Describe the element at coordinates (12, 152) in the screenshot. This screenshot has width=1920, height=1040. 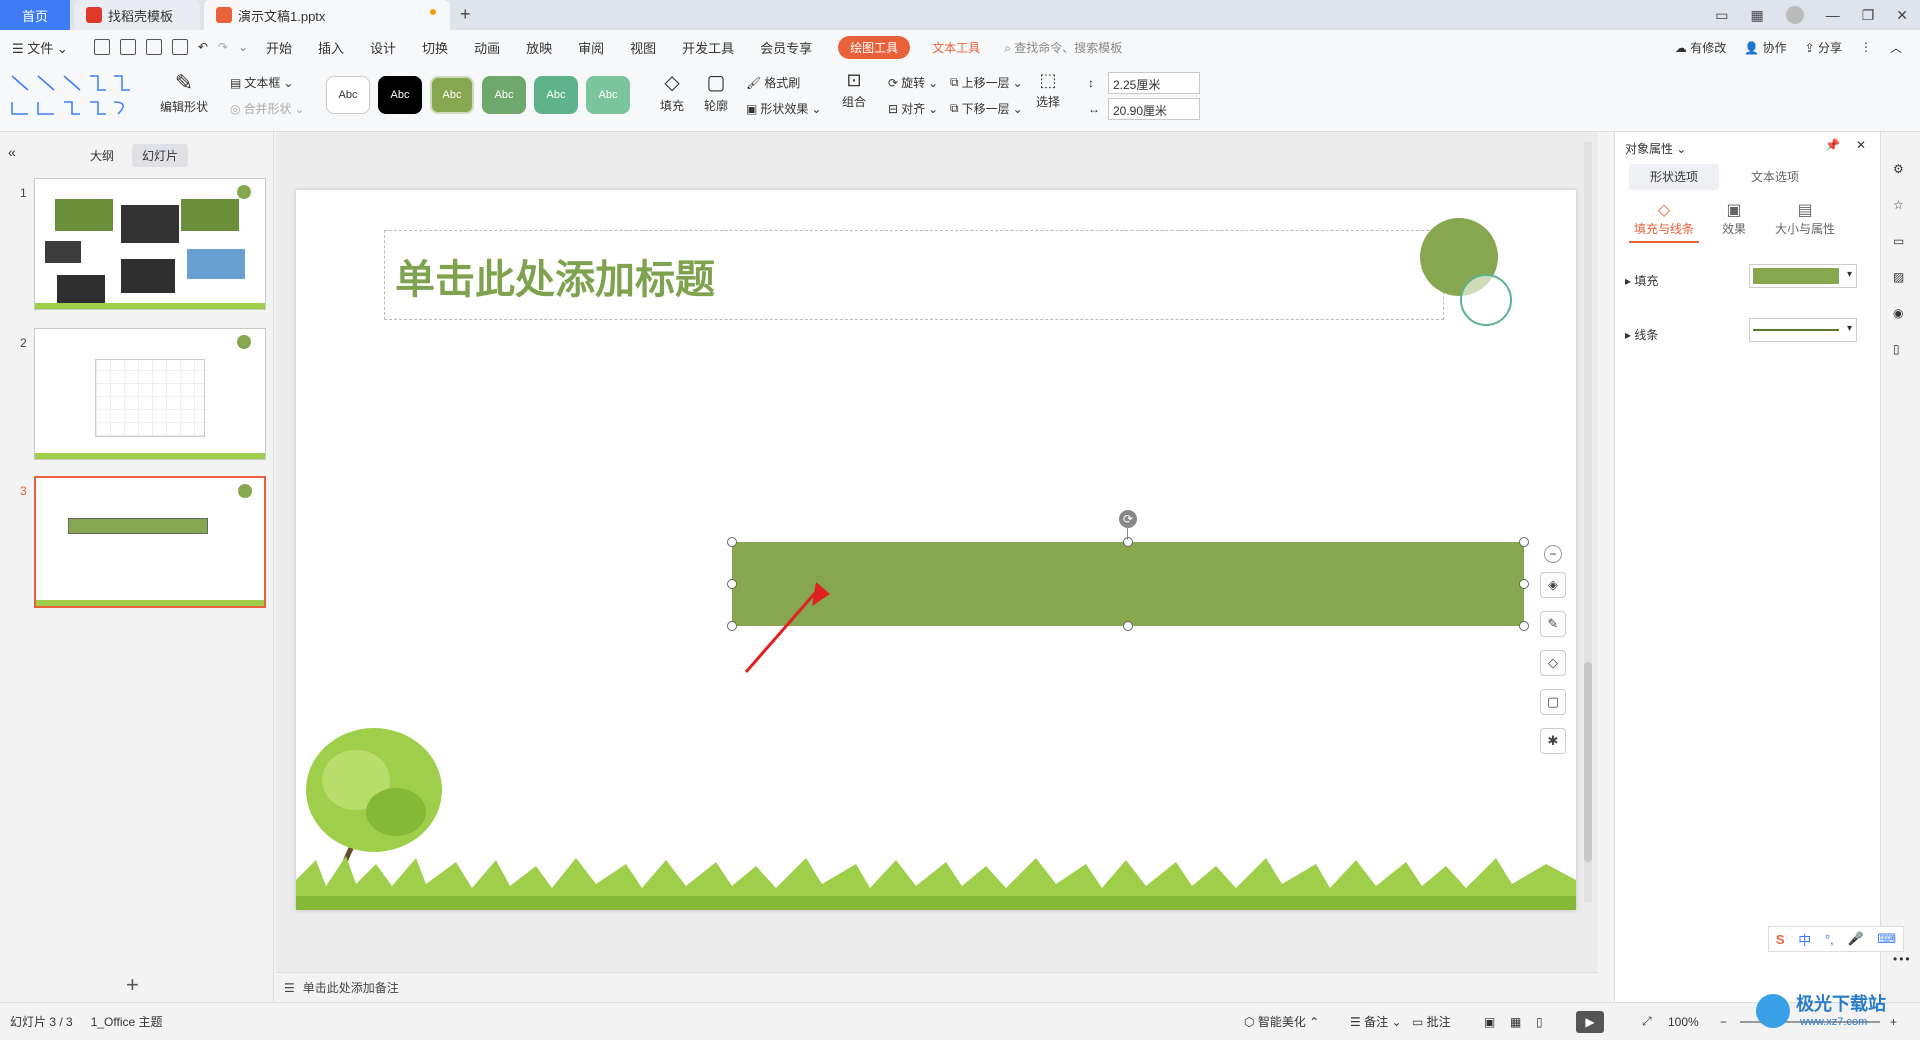
I see `collapse-panel-icon: «` at that location.